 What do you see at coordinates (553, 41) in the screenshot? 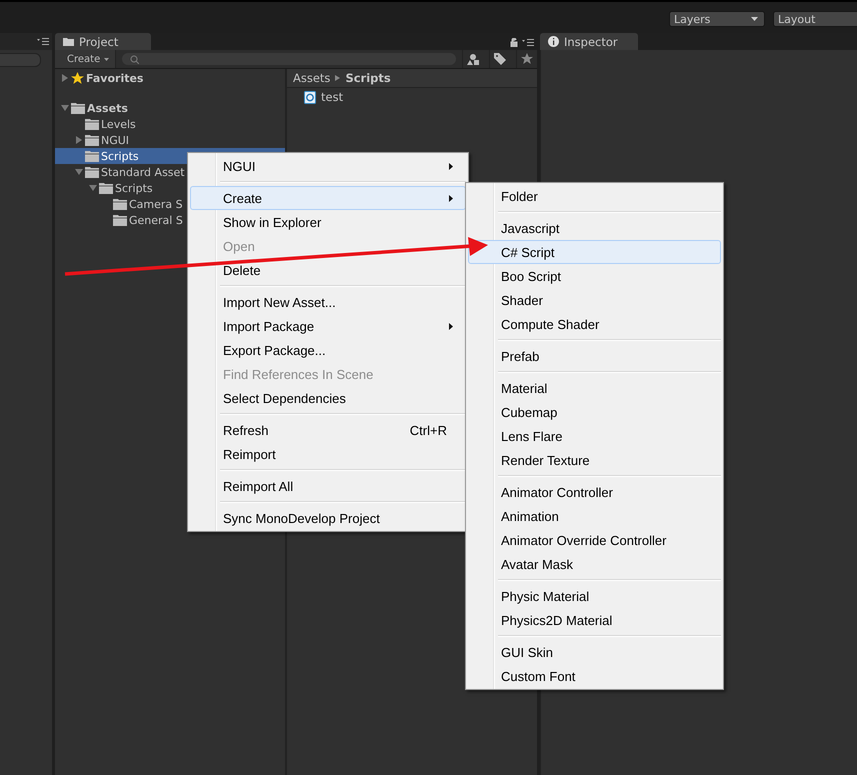
I see `info-icon` at bounding box center [553, 41].